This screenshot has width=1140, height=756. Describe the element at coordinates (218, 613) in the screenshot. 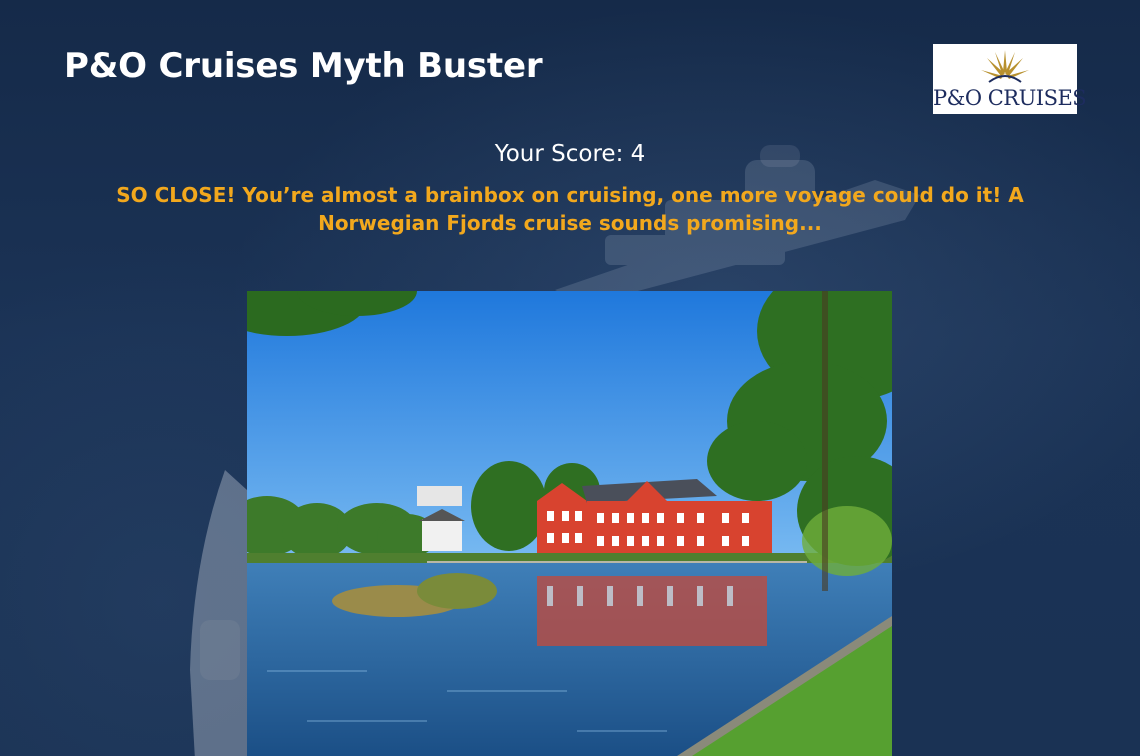

I see `background-ship-bow` at that location.